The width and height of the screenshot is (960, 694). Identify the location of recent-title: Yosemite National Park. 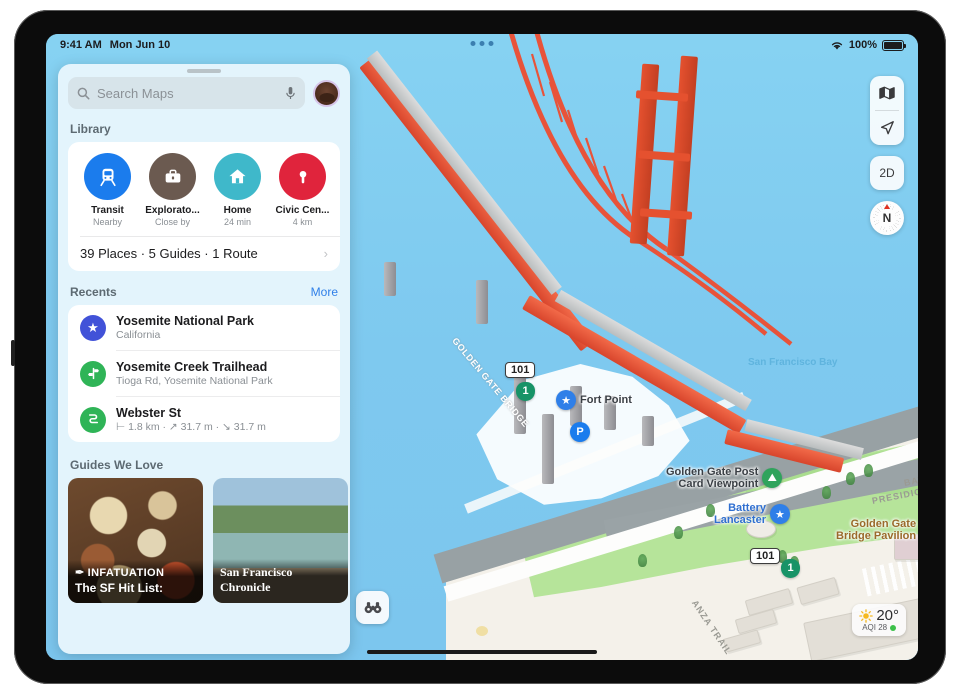
(185, 321).